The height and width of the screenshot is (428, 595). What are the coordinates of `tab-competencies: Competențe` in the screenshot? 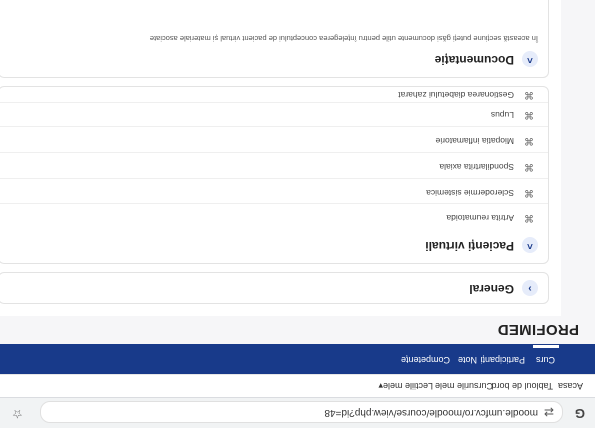 It's located at (425, 360).